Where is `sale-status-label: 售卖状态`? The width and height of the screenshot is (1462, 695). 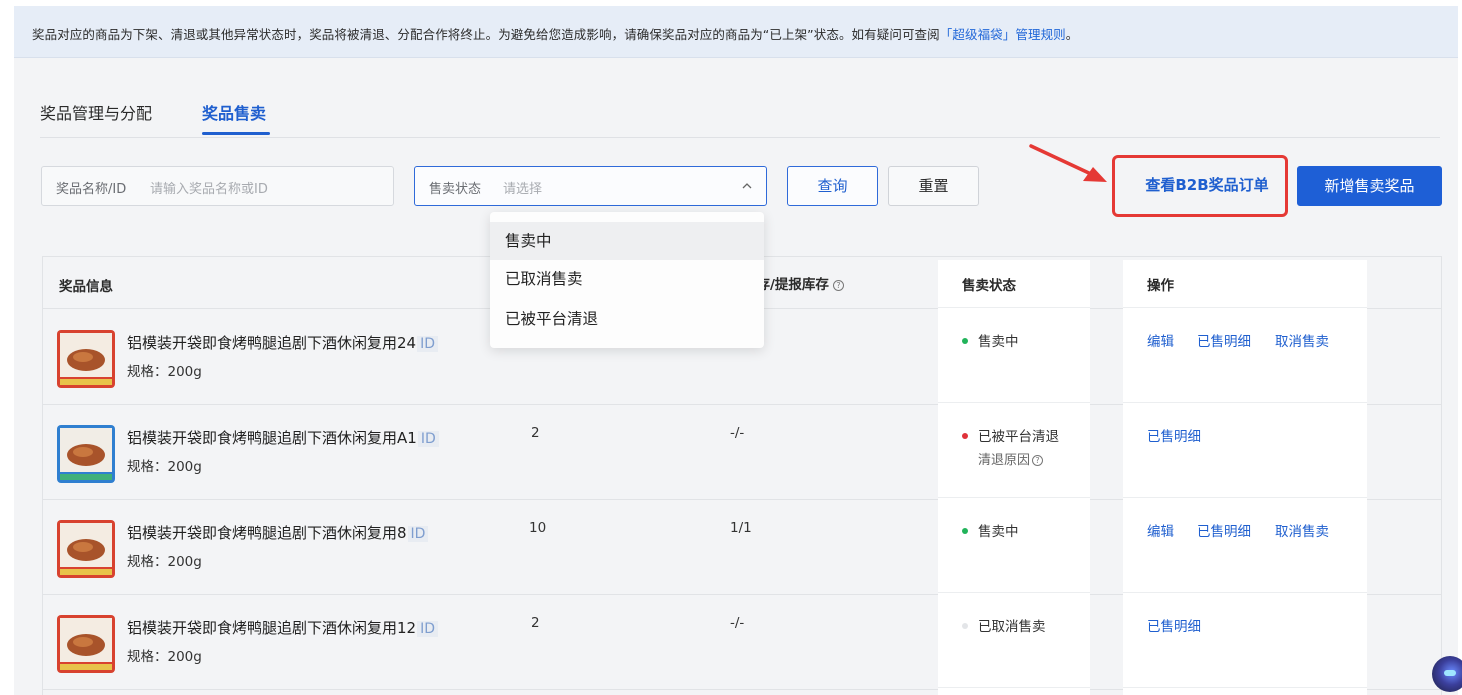
sale-status-label: 售卖状态 is located at coordinates (455, 189).